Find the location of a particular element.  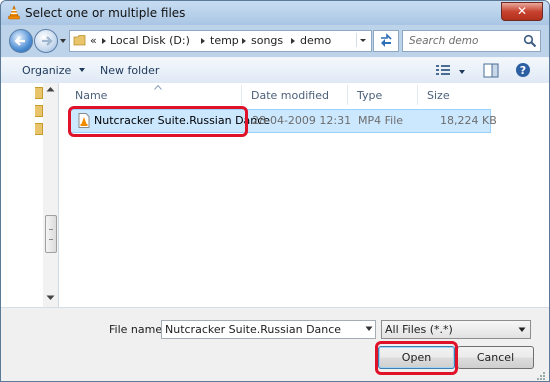

close-button: ✕ is located at coordinates (522, 11).